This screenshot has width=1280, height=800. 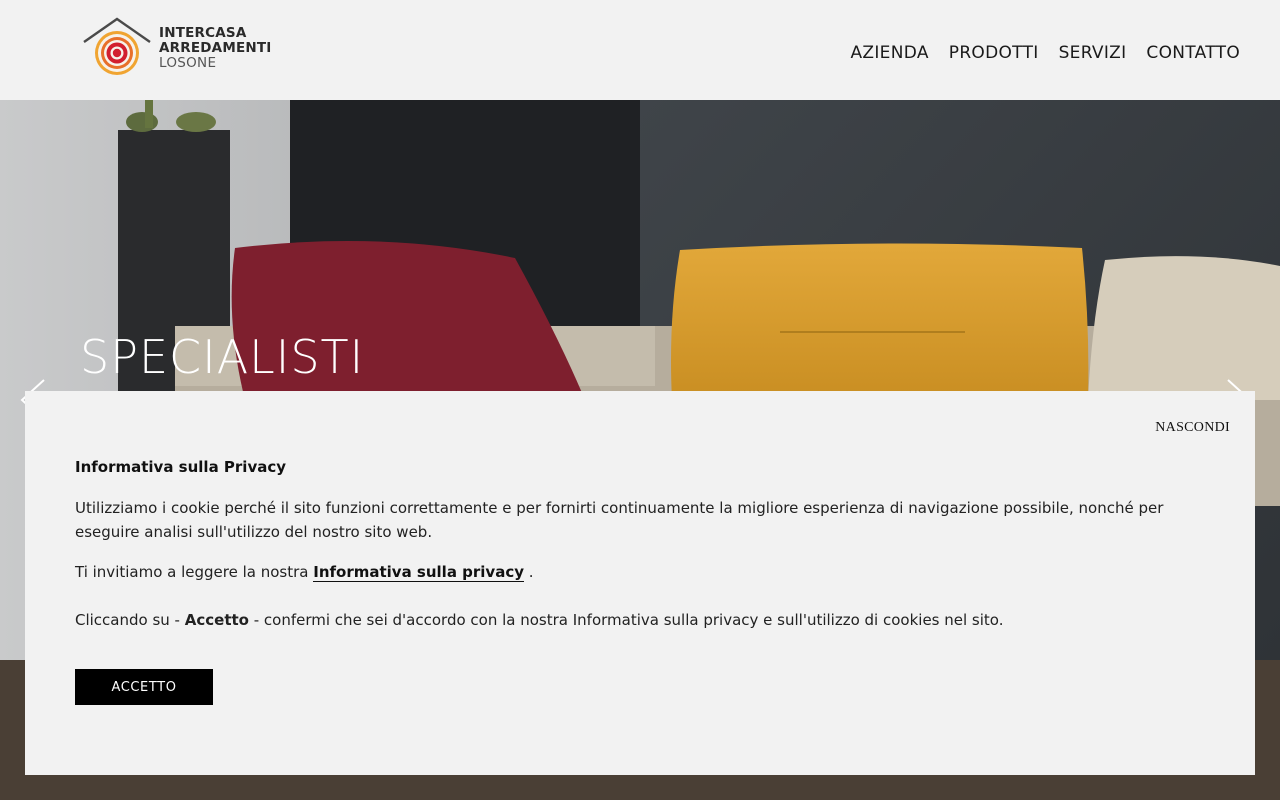 I want to click on logo: INTERCASA ARREDAMENTI LOSONE, so click(x=177, y=48).